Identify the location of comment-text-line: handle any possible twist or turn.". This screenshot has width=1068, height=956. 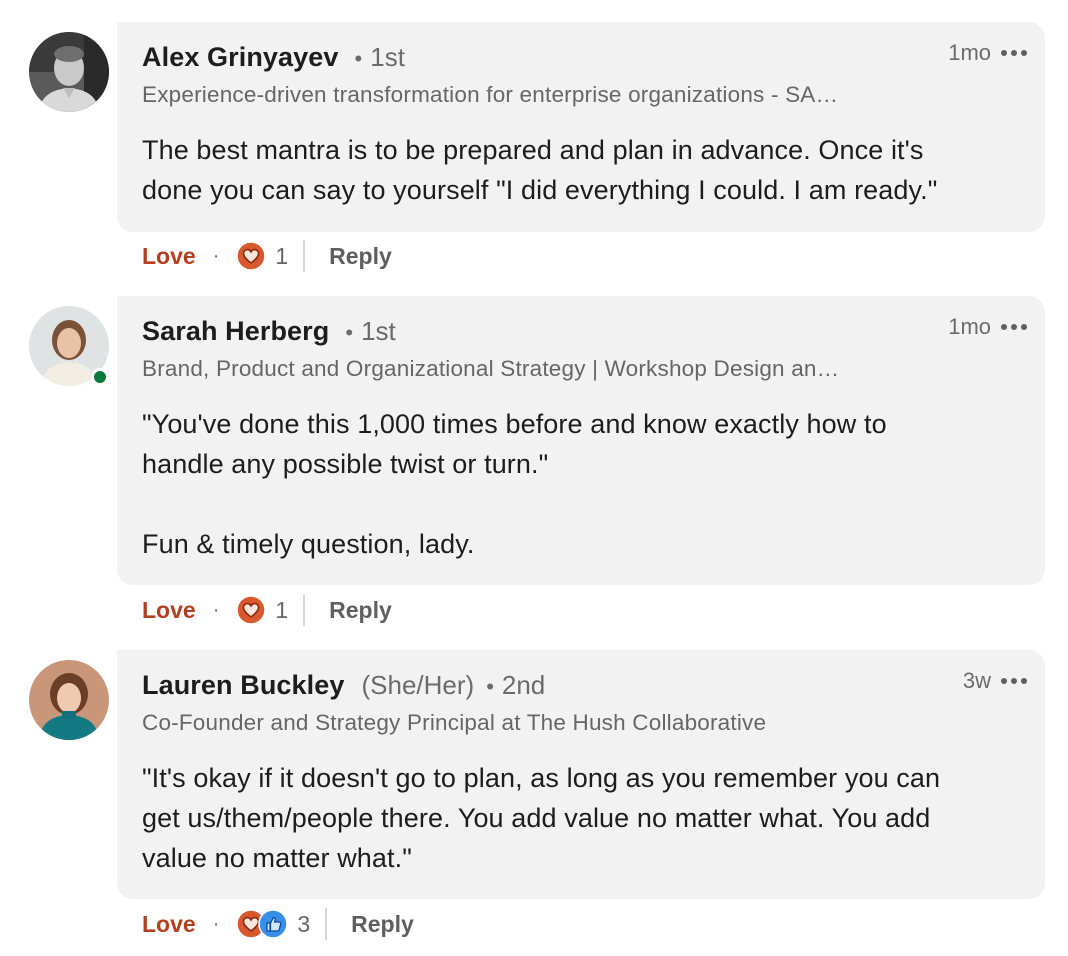
(345, 464).